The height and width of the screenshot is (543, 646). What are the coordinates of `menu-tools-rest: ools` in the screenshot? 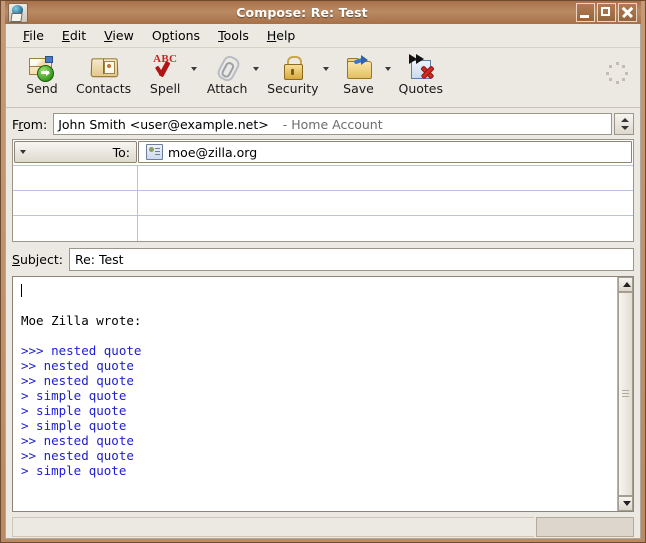 It's located at (236, 35).